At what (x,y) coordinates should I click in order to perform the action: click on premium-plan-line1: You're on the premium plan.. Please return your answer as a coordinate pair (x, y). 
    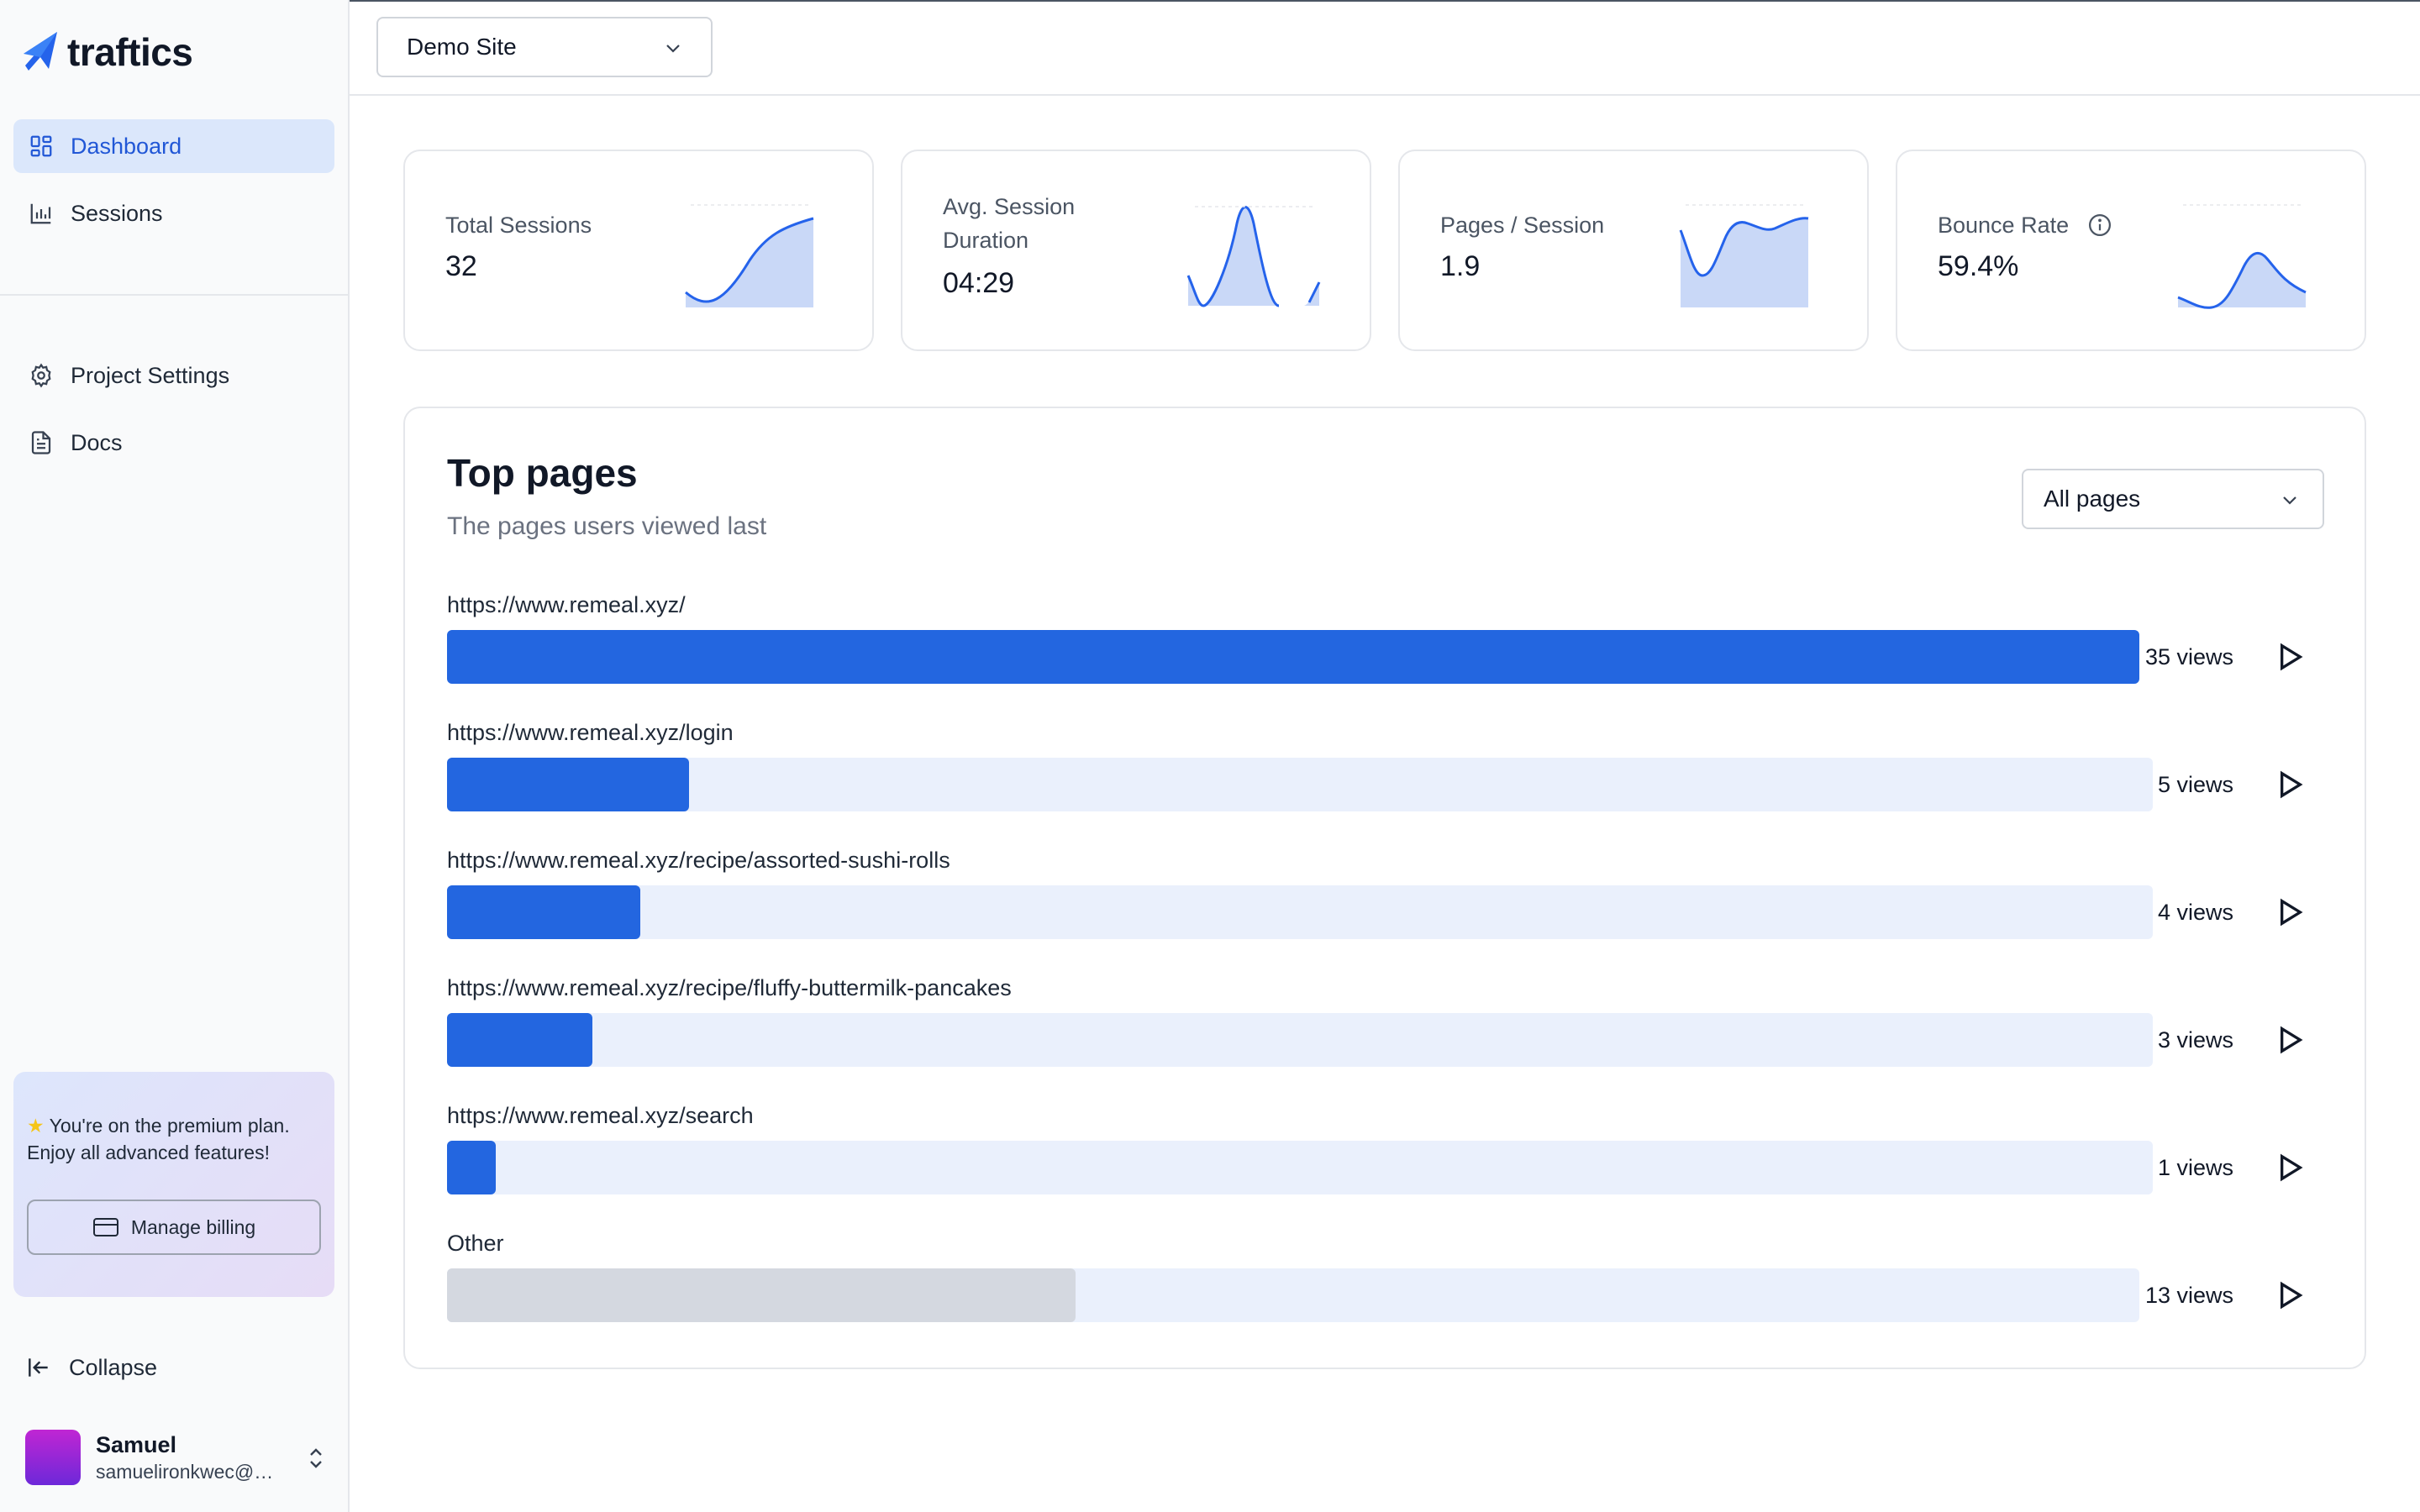
    Looking at the image, I should click on (169, 1126).